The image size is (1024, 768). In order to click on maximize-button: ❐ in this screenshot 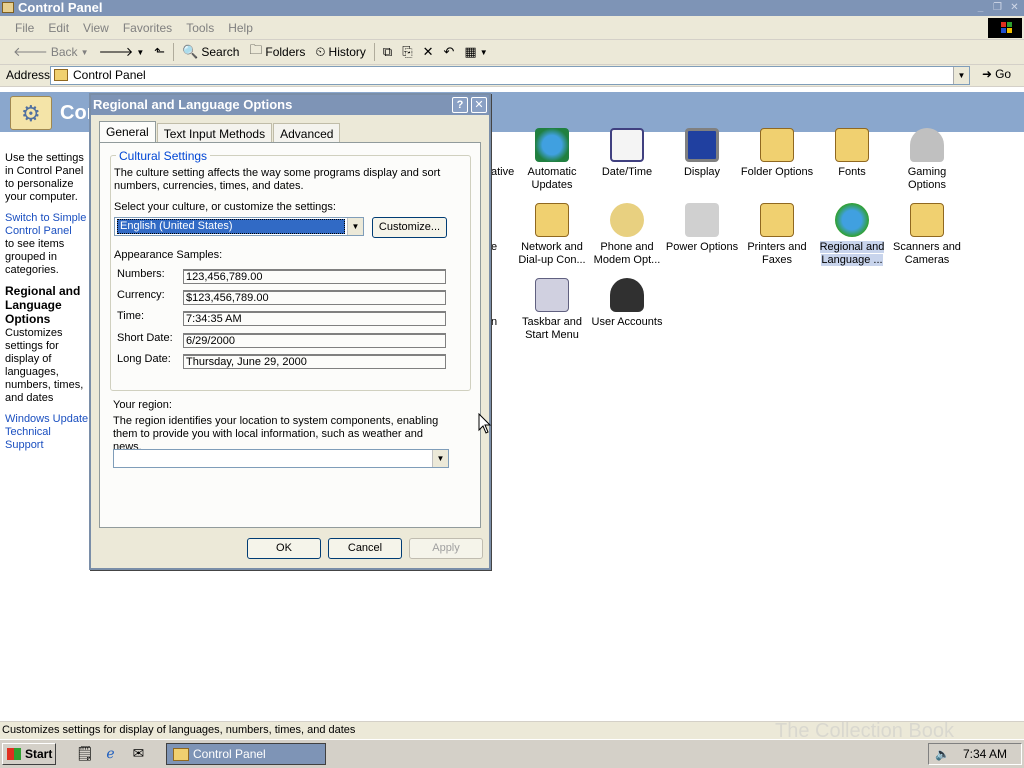, I will do `click(997, 7)`.